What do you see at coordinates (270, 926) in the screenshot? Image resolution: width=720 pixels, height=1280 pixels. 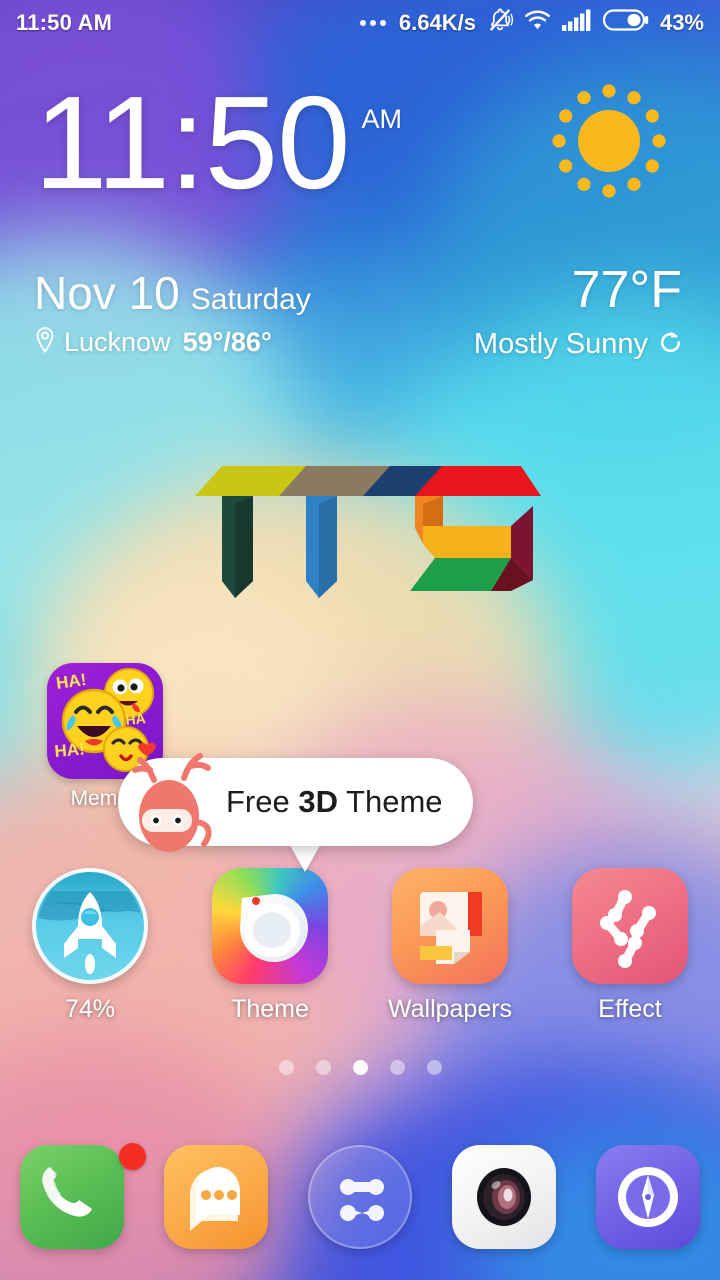 I see `theme-palette-icon` at bounding box center [270, 926].